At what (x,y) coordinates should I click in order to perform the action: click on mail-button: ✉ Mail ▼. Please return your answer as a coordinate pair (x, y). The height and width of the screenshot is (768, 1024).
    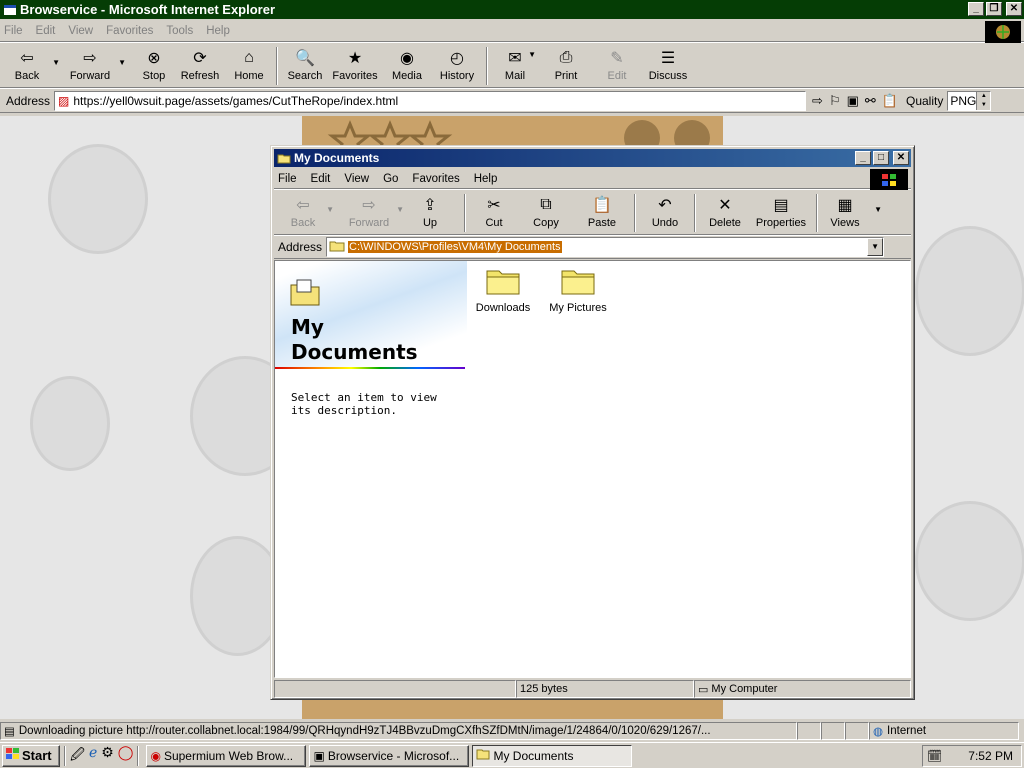
    Looking at the image, I should click on (515, 65).